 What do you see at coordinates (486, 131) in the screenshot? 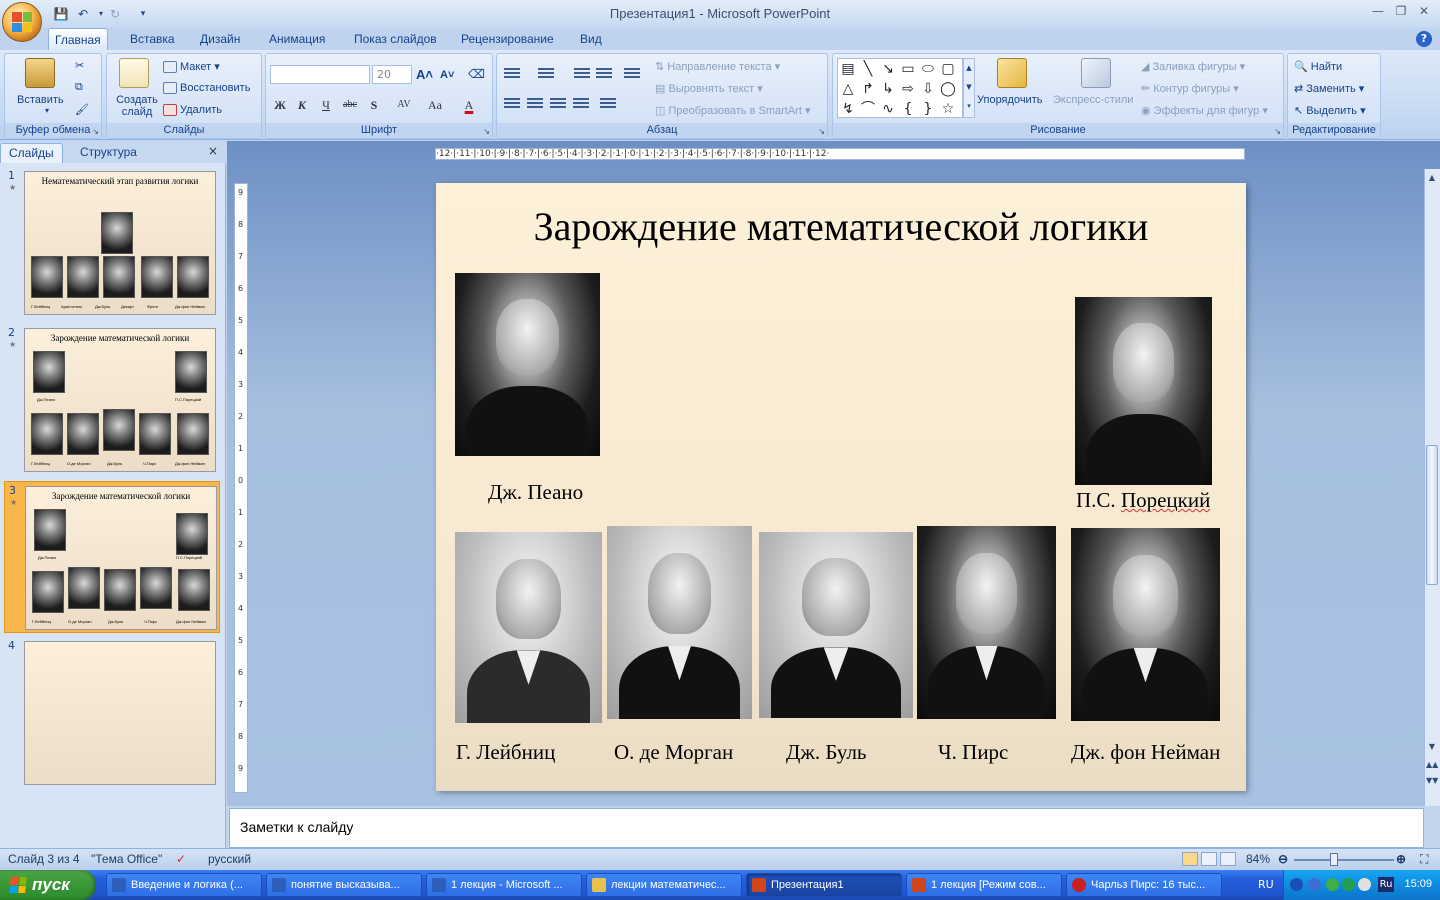
I see `font-launcher-icon: ↘` at bounding box center [486, 131].